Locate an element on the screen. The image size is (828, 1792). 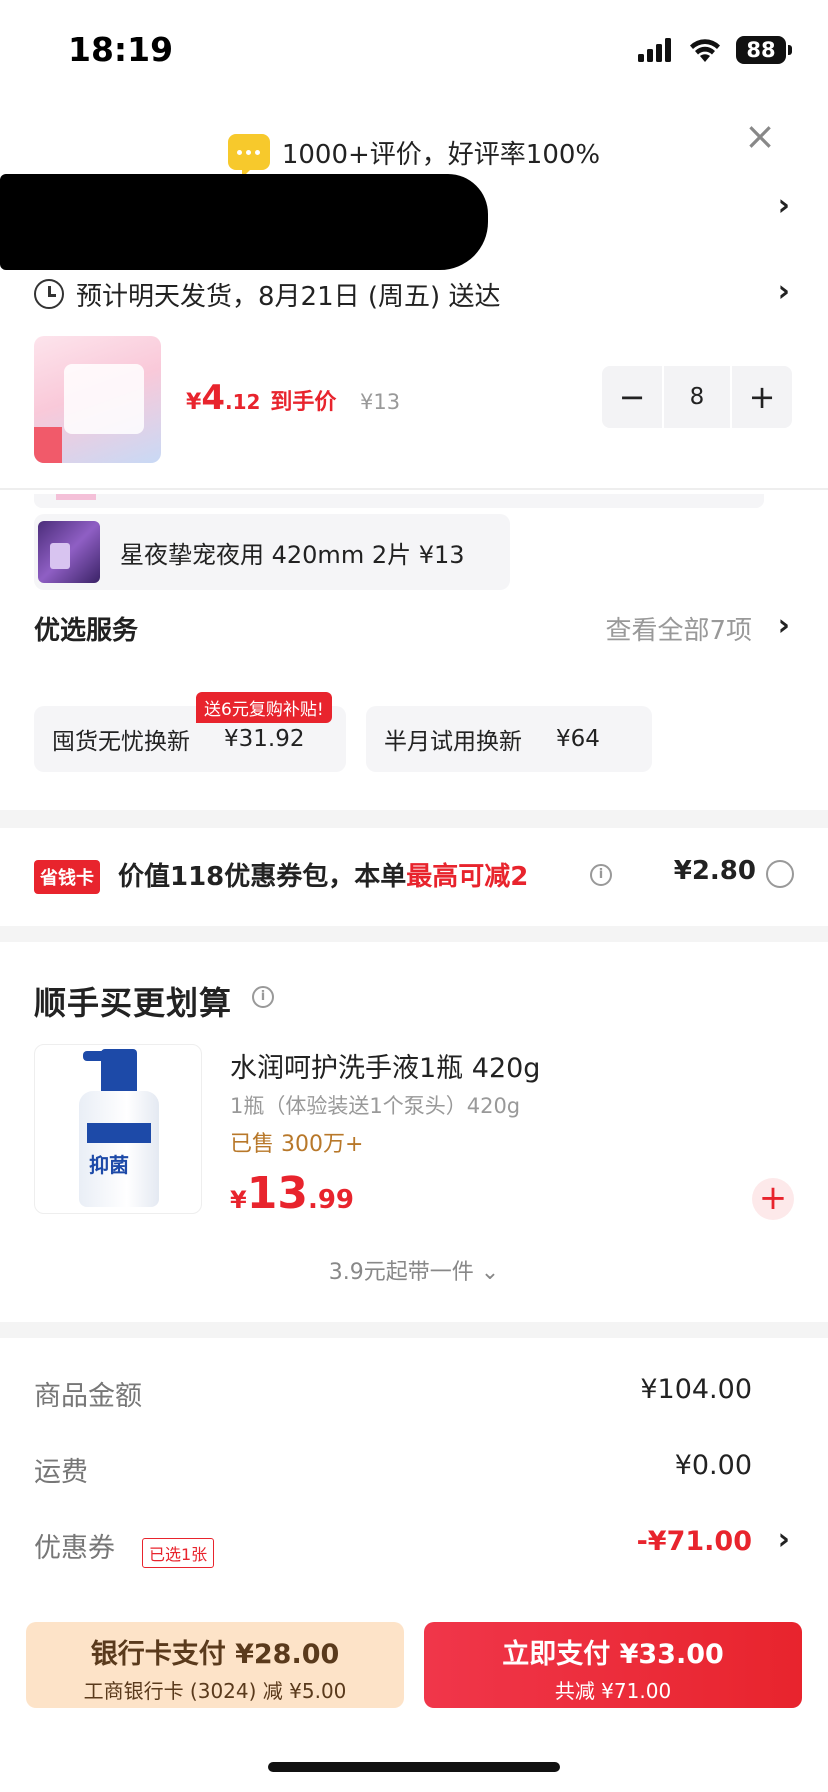
quantity-stepper: − 8 + is located at coordinates (697, 397).